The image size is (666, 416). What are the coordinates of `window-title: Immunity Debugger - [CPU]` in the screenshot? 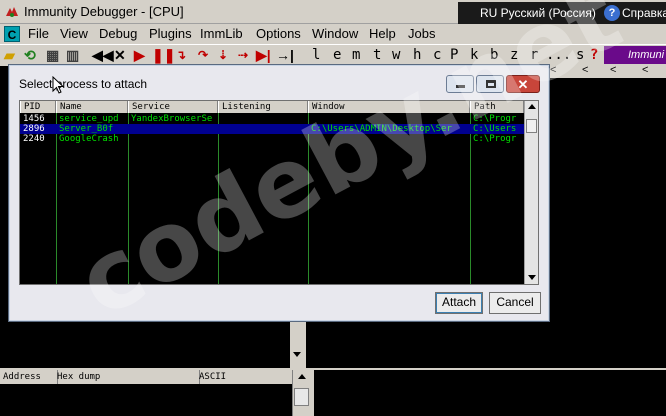 It's located at (104, 11).